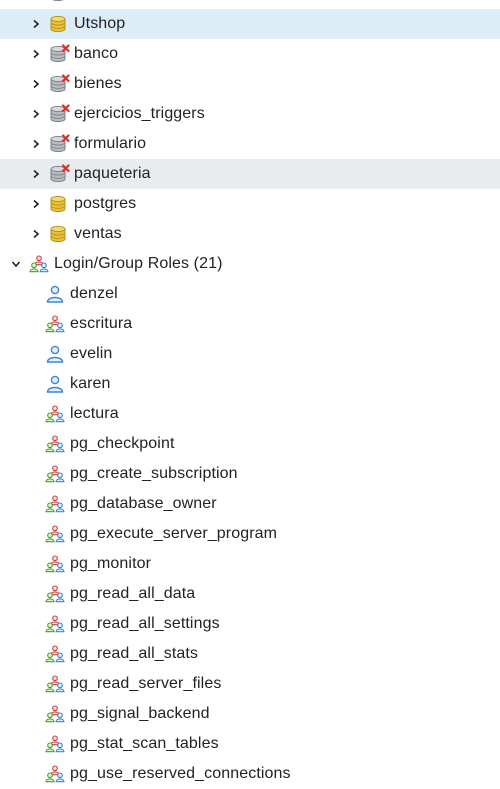  Describe the element at coordinates (111, 563) in the screenshot. I see `role-name: pg_monitor` at that location.